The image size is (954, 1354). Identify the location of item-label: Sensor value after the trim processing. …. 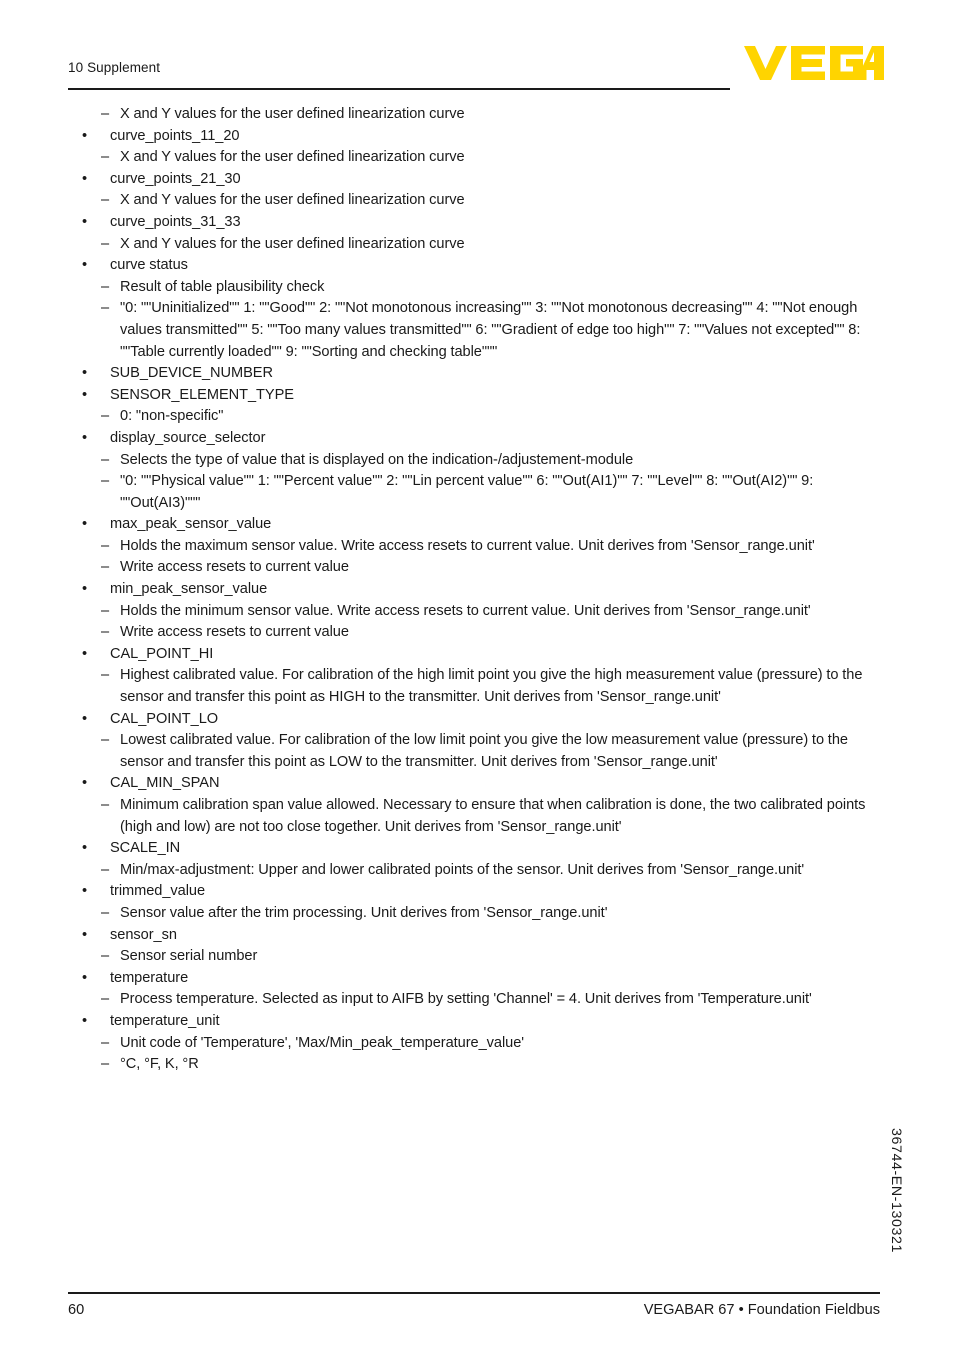
(364, 912).